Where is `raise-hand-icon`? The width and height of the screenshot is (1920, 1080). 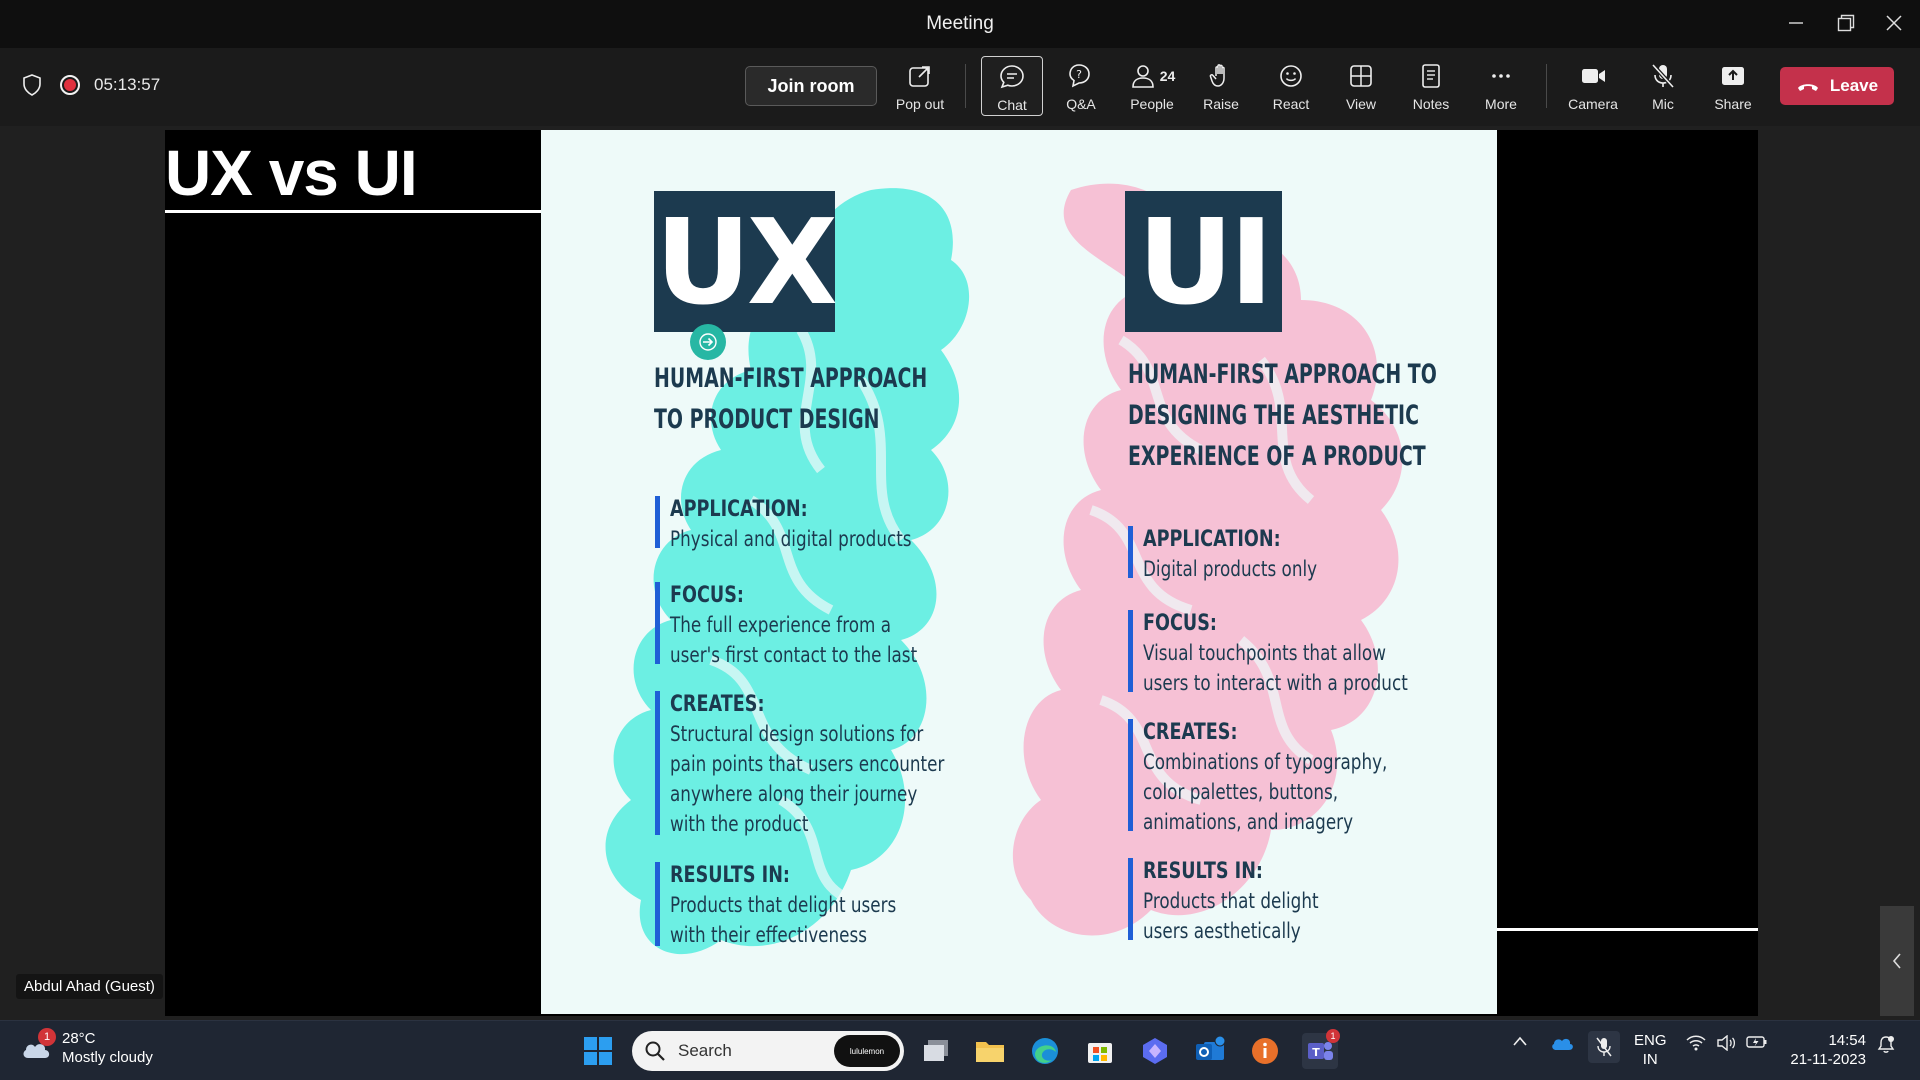
raise-hand-icon is located at coordinates (1217, 75).